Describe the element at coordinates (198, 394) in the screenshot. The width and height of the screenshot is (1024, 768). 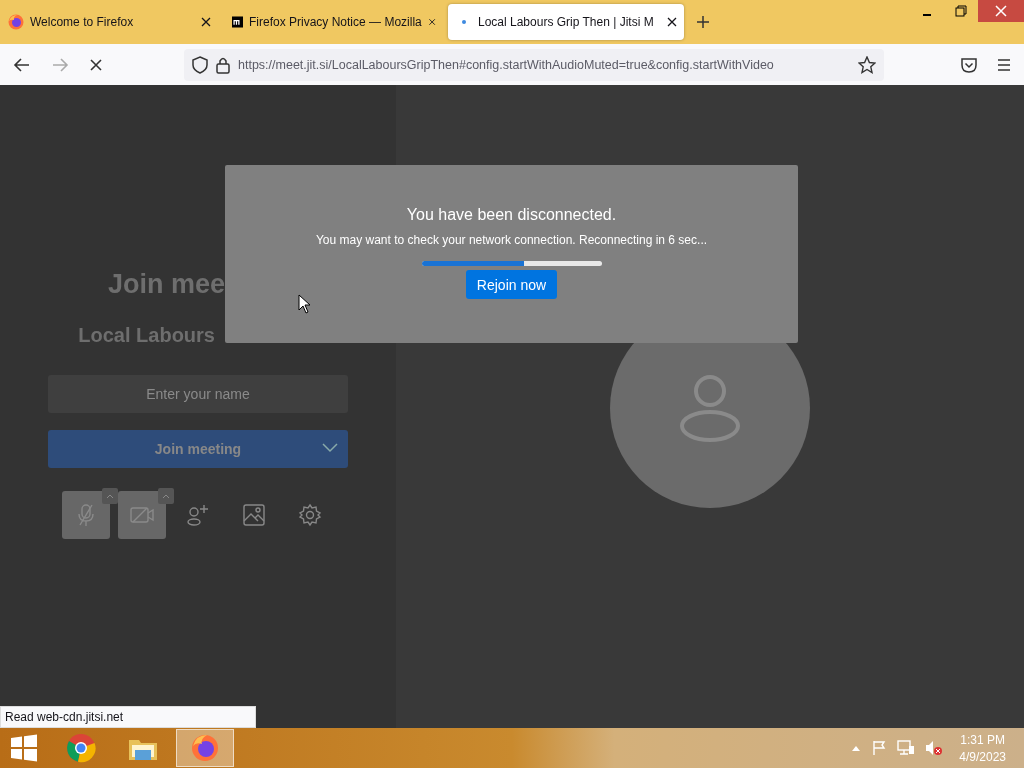
I see `name-field: Enter your name` at that location.